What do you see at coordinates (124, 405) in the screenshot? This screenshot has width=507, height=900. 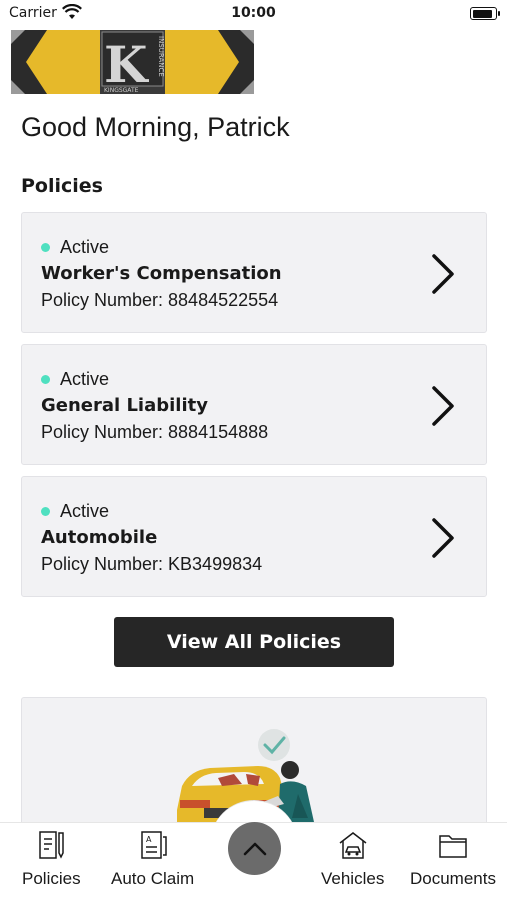 I see `policy-name: General Liability` at bounding box center [124, 405].